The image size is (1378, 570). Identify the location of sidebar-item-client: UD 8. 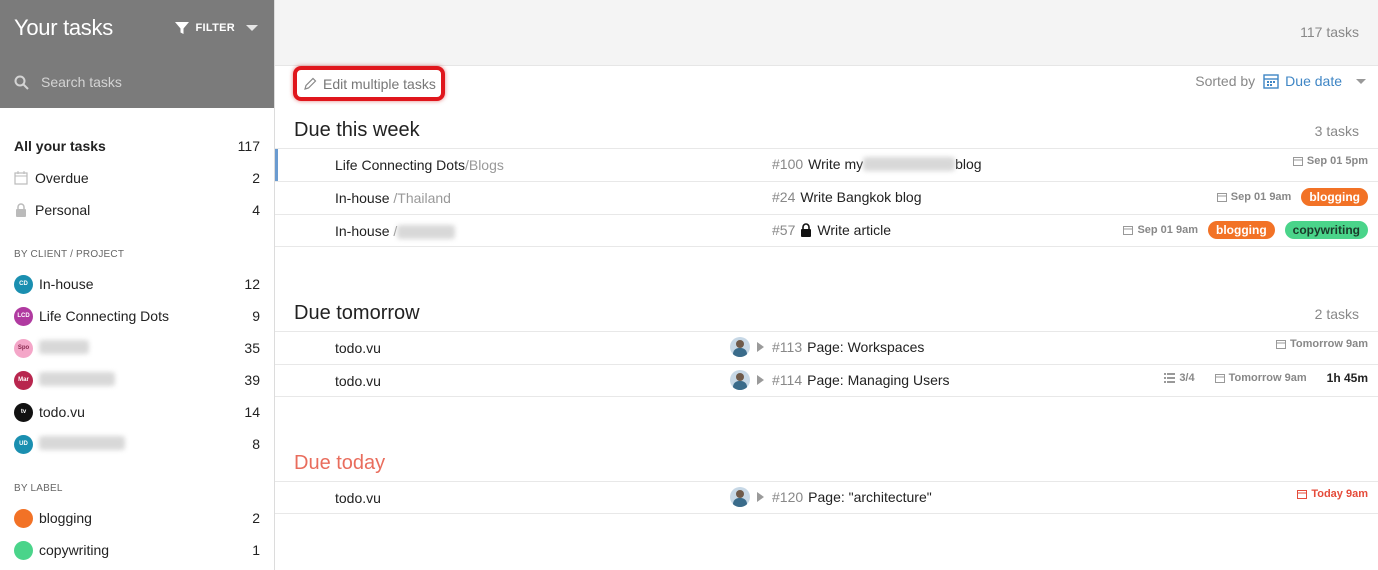
(137, 444).